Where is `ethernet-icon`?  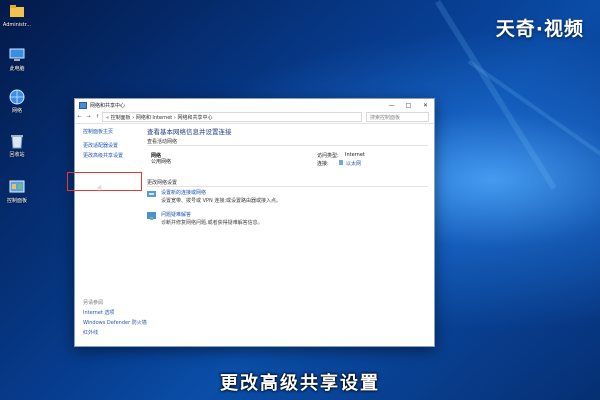
ethernet-icon is located at coordinates (341, 162).